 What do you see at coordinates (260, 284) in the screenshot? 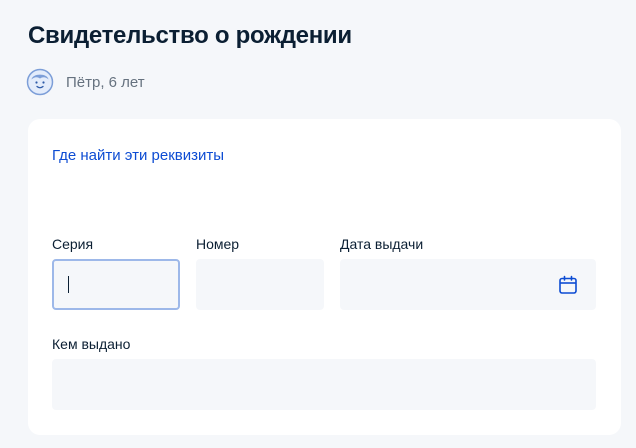
I see `number-input` at bounding box center [260, 284].